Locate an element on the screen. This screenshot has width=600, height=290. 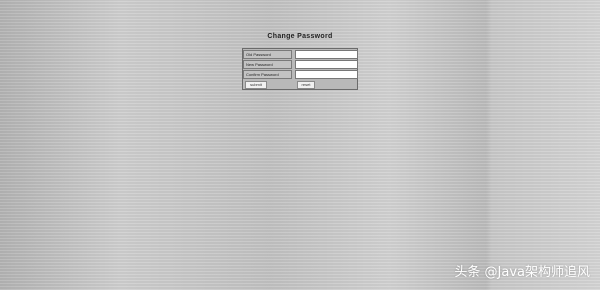
new-password-row: New Password is located at coordinates (300, 65).